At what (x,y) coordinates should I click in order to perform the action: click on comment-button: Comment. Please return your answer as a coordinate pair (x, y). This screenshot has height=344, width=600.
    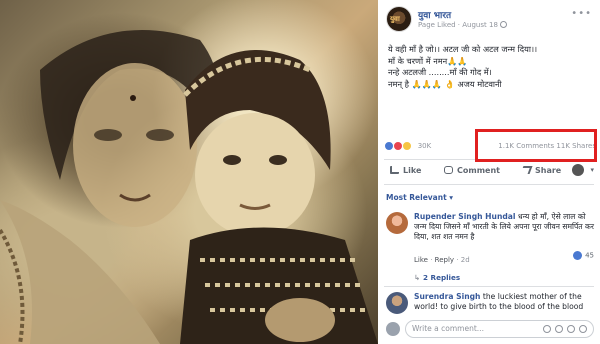
    Looking at the image, I should click on (472, 170).